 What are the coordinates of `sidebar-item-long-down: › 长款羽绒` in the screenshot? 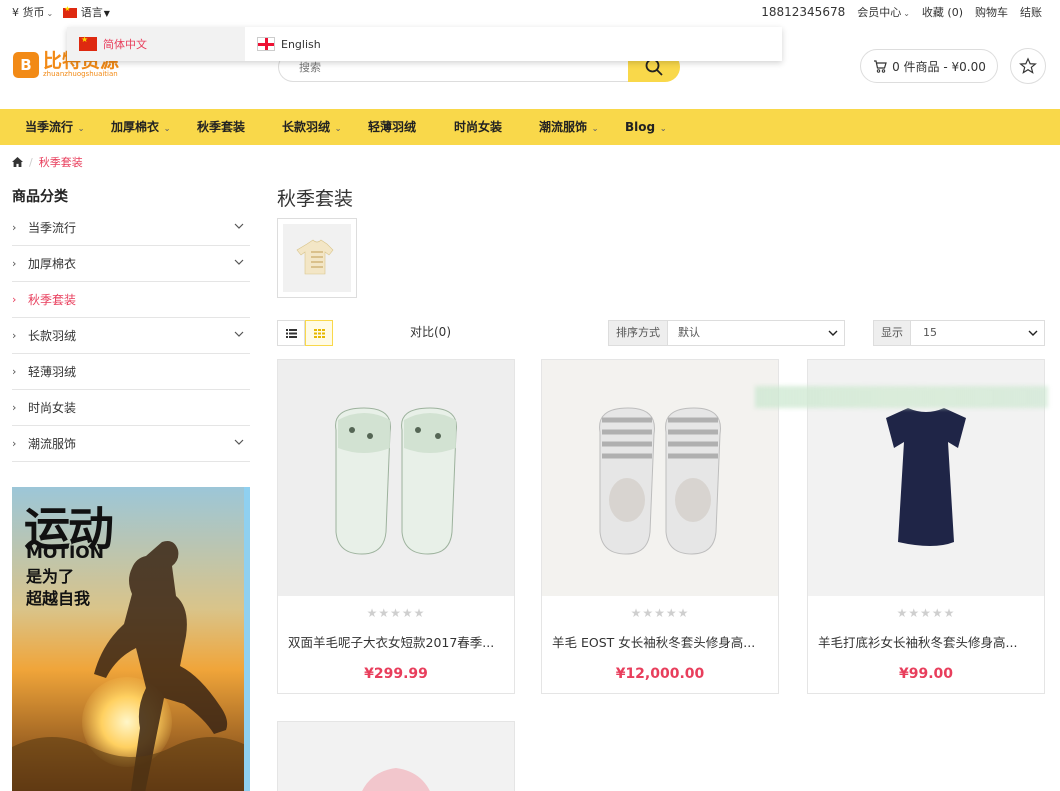 It's located at (131, 336).